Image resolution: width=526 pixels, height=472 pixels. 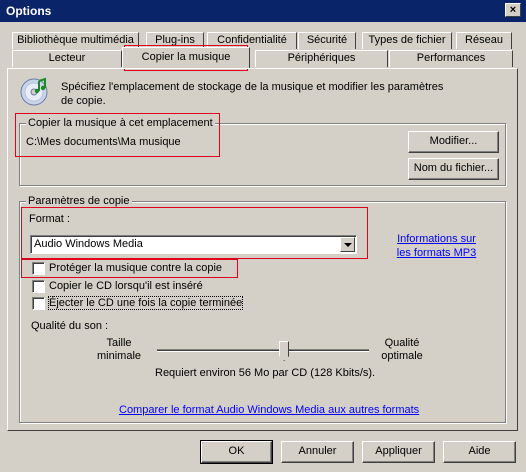 What do you see at coordinates (407, 40) in the screenshot?
I see `tab-types-fichier: Types de fichier` at bounding box center [407, 40].